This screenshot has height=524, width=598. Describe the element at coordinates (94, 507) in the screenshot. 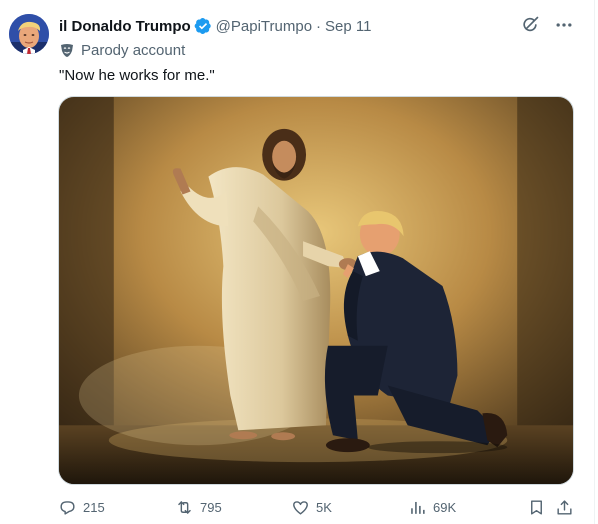

I see `reply-count: 215` at that location.